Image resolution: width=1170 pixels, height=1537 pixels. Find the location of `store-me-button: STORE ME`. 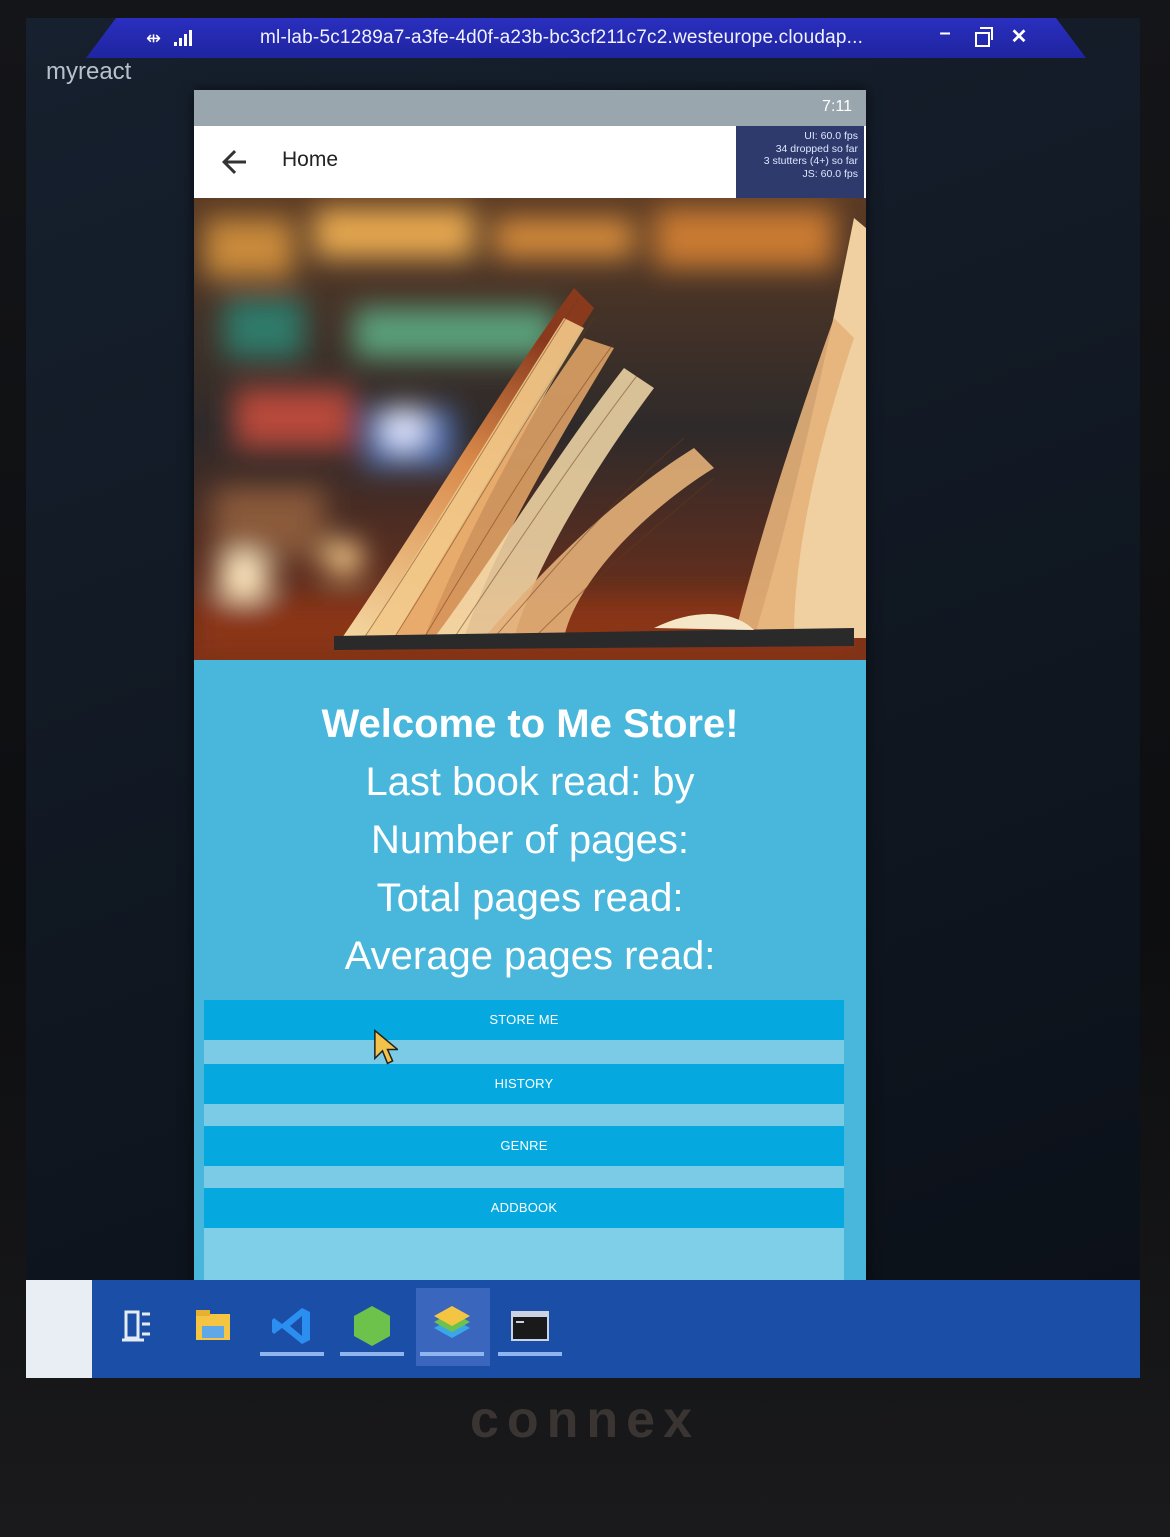

store-me-button: STORE ME is located at coordinates (524, 1020).